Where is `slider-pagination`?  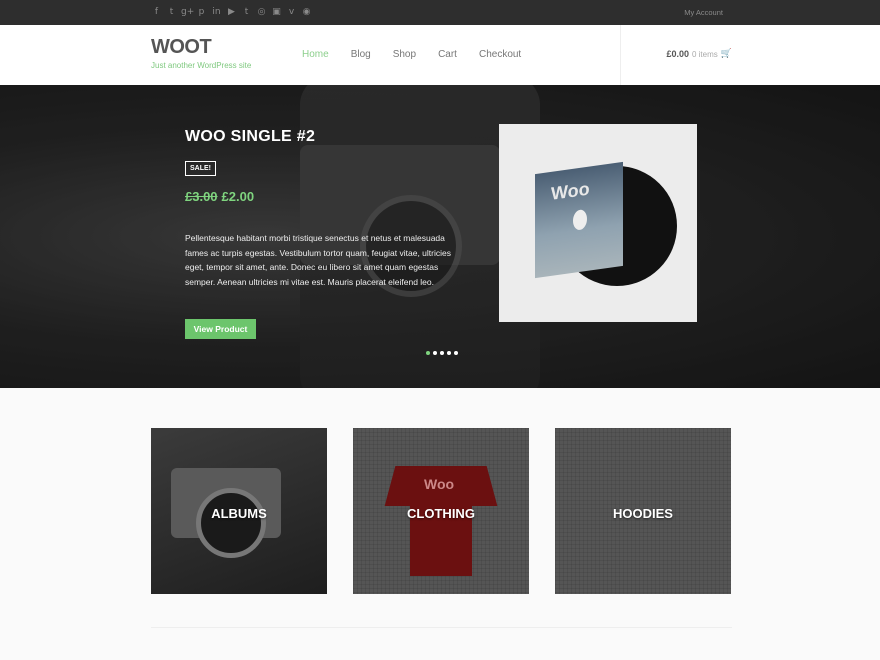 slider-pagination is located at coordinates (442, 353).